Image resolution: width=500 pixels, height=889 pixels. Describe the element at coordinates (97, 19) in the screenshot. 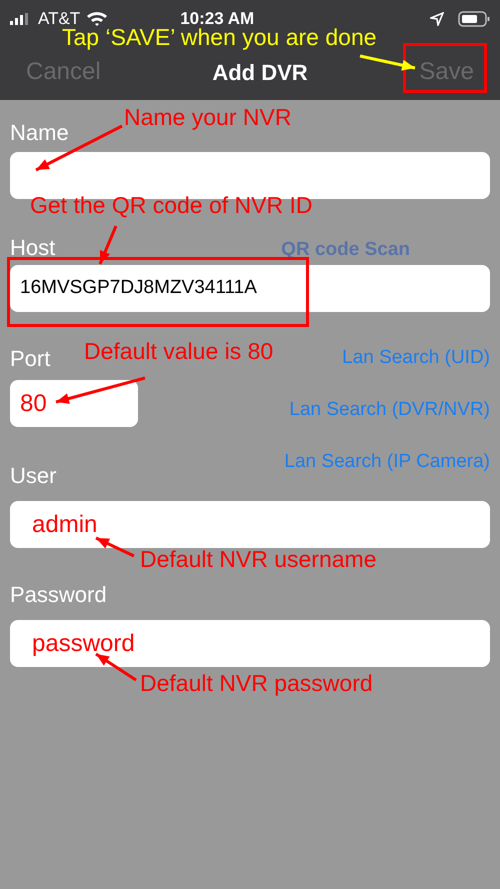

I see `wifi-icon` at that location.